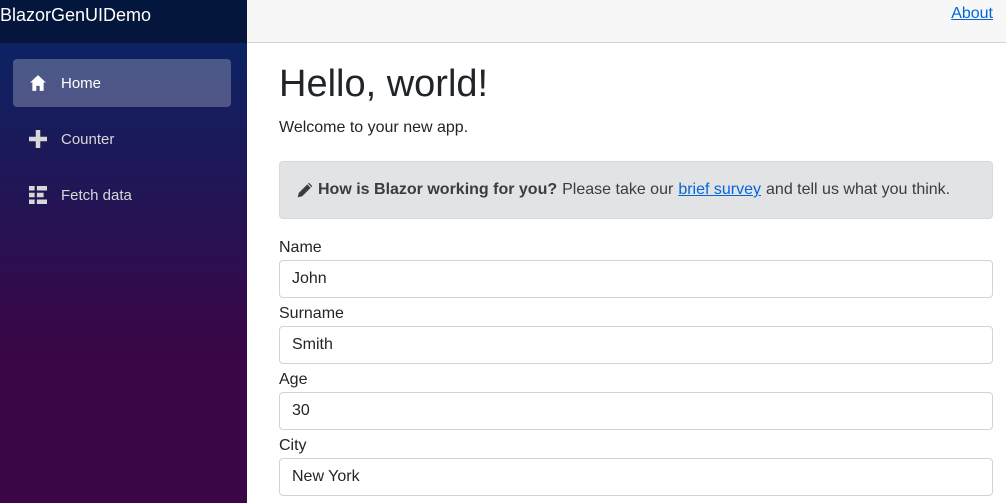 This screenshot has width=1006, height=503. I want to click on list-rich-icon, so click(38, 195).